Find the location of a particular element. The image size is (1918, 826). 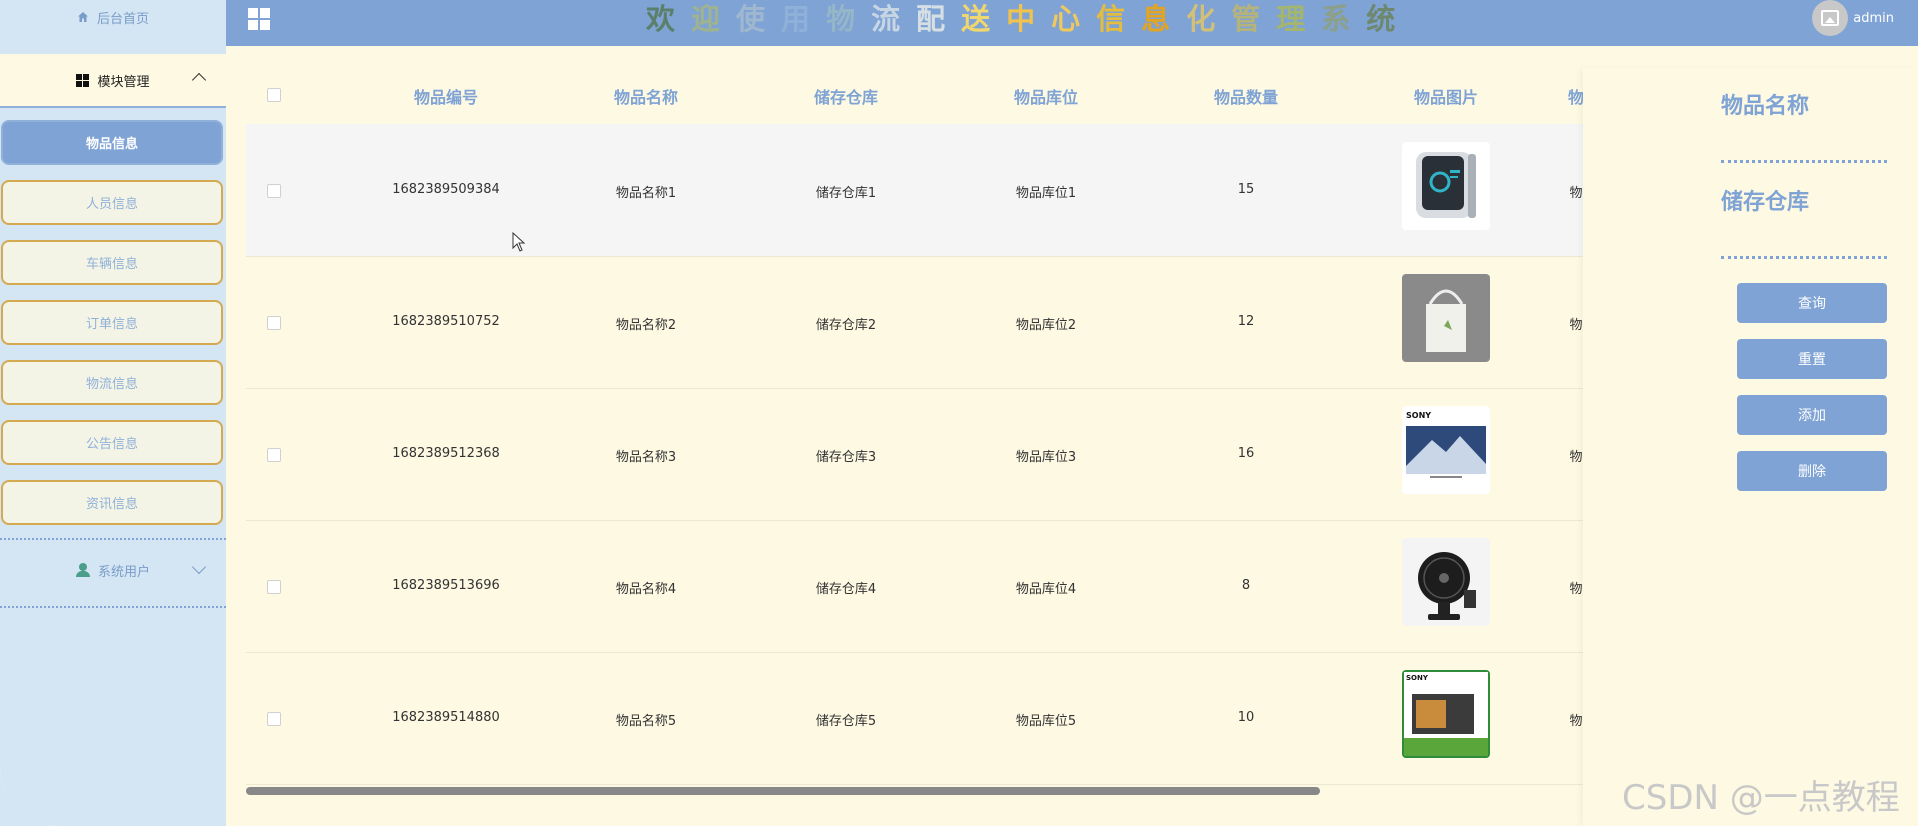

title-char: 管 is located at coordinates (1254, 19).